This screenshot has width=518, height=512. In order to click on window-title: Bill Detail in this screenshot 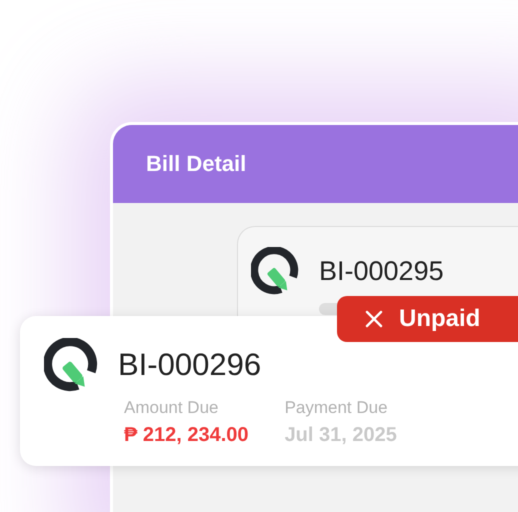, I will do `click(196, 164)`.